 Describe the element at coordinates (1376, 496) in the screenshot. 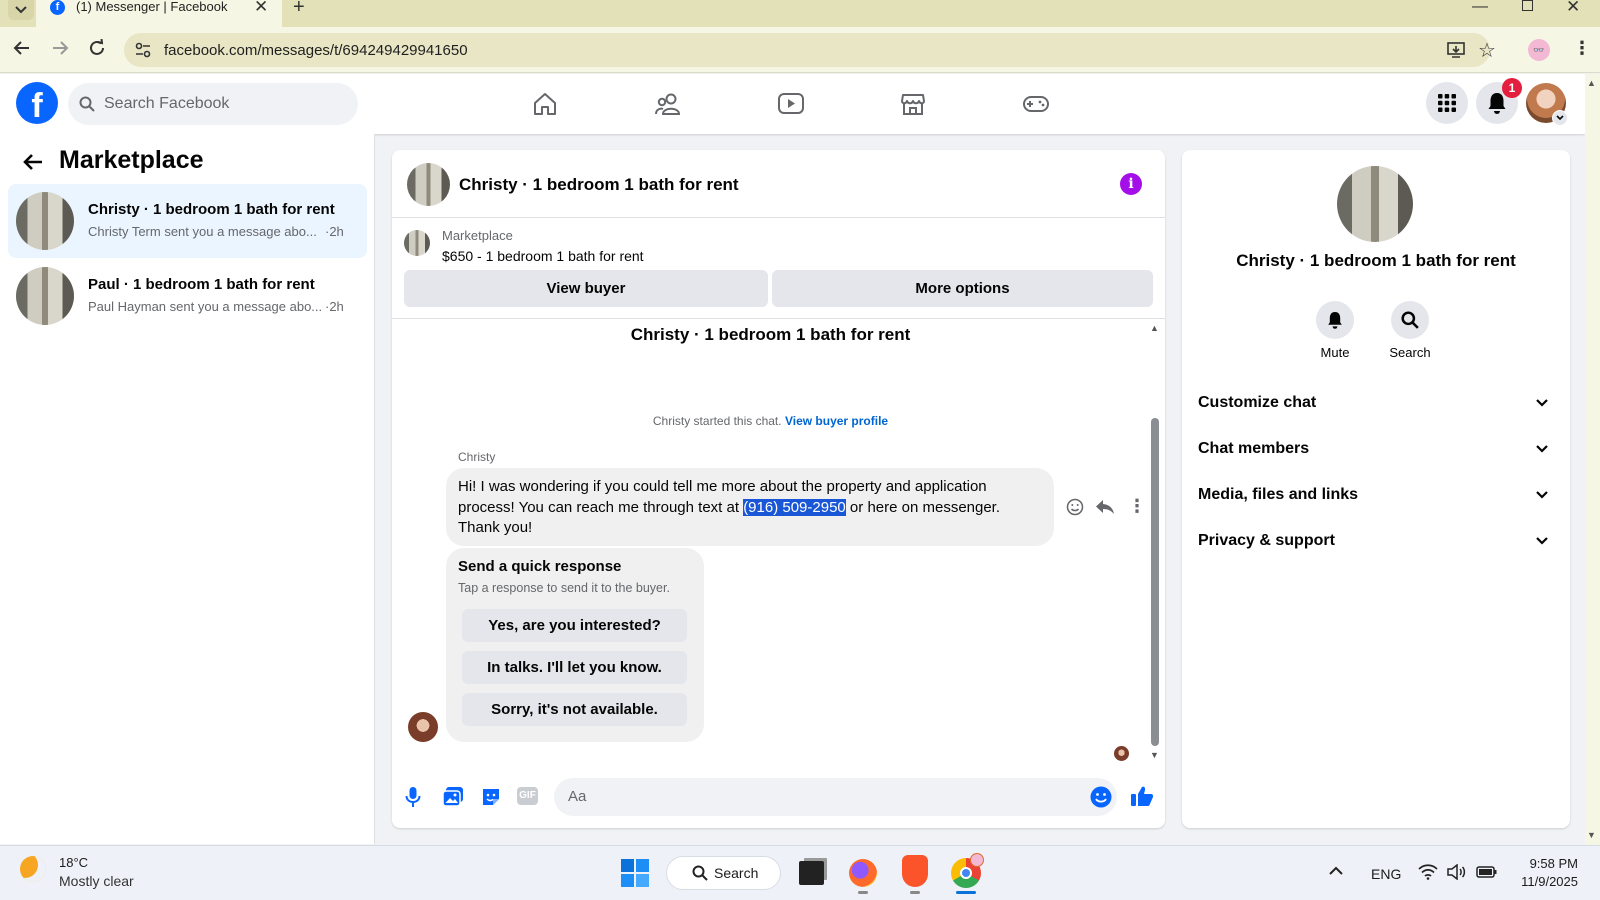

I see `section-media-files-links: Media, files and links` at that location.